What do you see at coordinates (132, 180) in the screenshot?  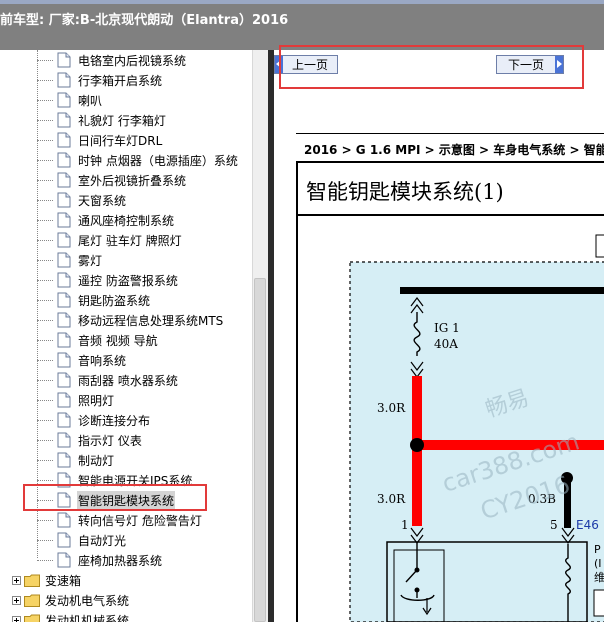 I see `tree-item-label: 室外后视镜折叠系统` at bounding box center [132, 180].